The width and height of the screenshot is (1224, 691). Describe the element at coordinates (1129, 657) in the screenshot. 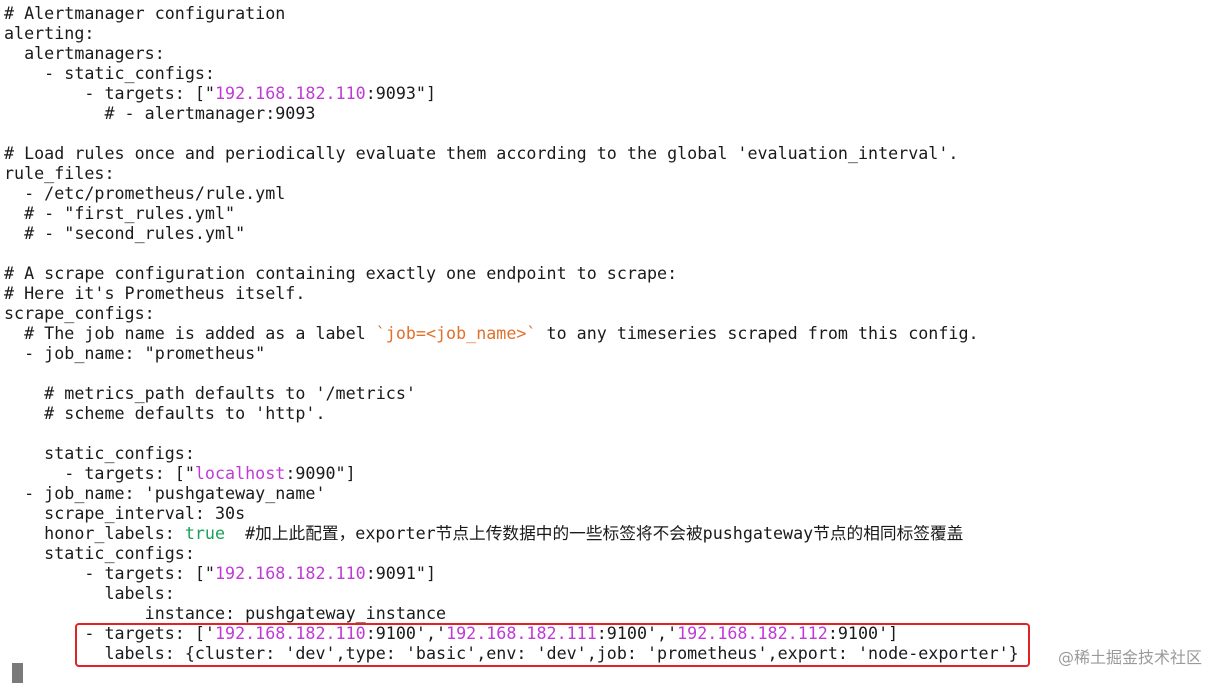

I see `watermark: @稀土掘金技术社区` at that location.